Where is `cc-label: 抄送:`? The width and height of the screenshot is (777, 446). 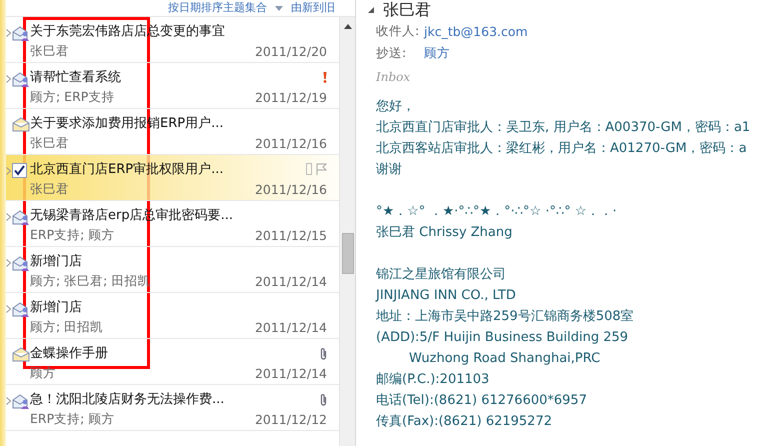
cc-label: 抄送: is located at coordinates (392, 53).